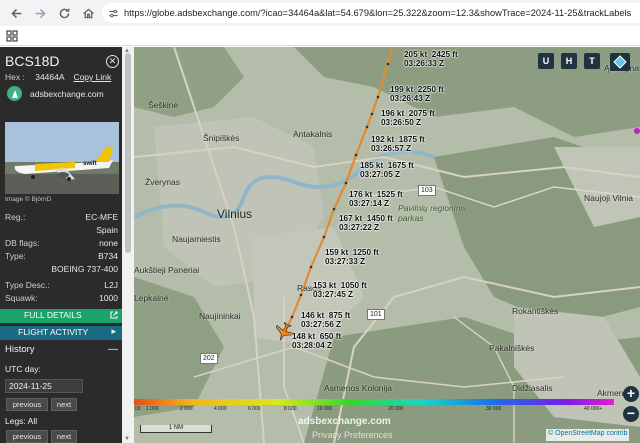 The height and width of the screenshot is (443, 640). What do you see at coordinates (532, 388) in the screenshot?
I see `place-label-didziasalis: Didžiasalis` at bounding box center [532, 388].